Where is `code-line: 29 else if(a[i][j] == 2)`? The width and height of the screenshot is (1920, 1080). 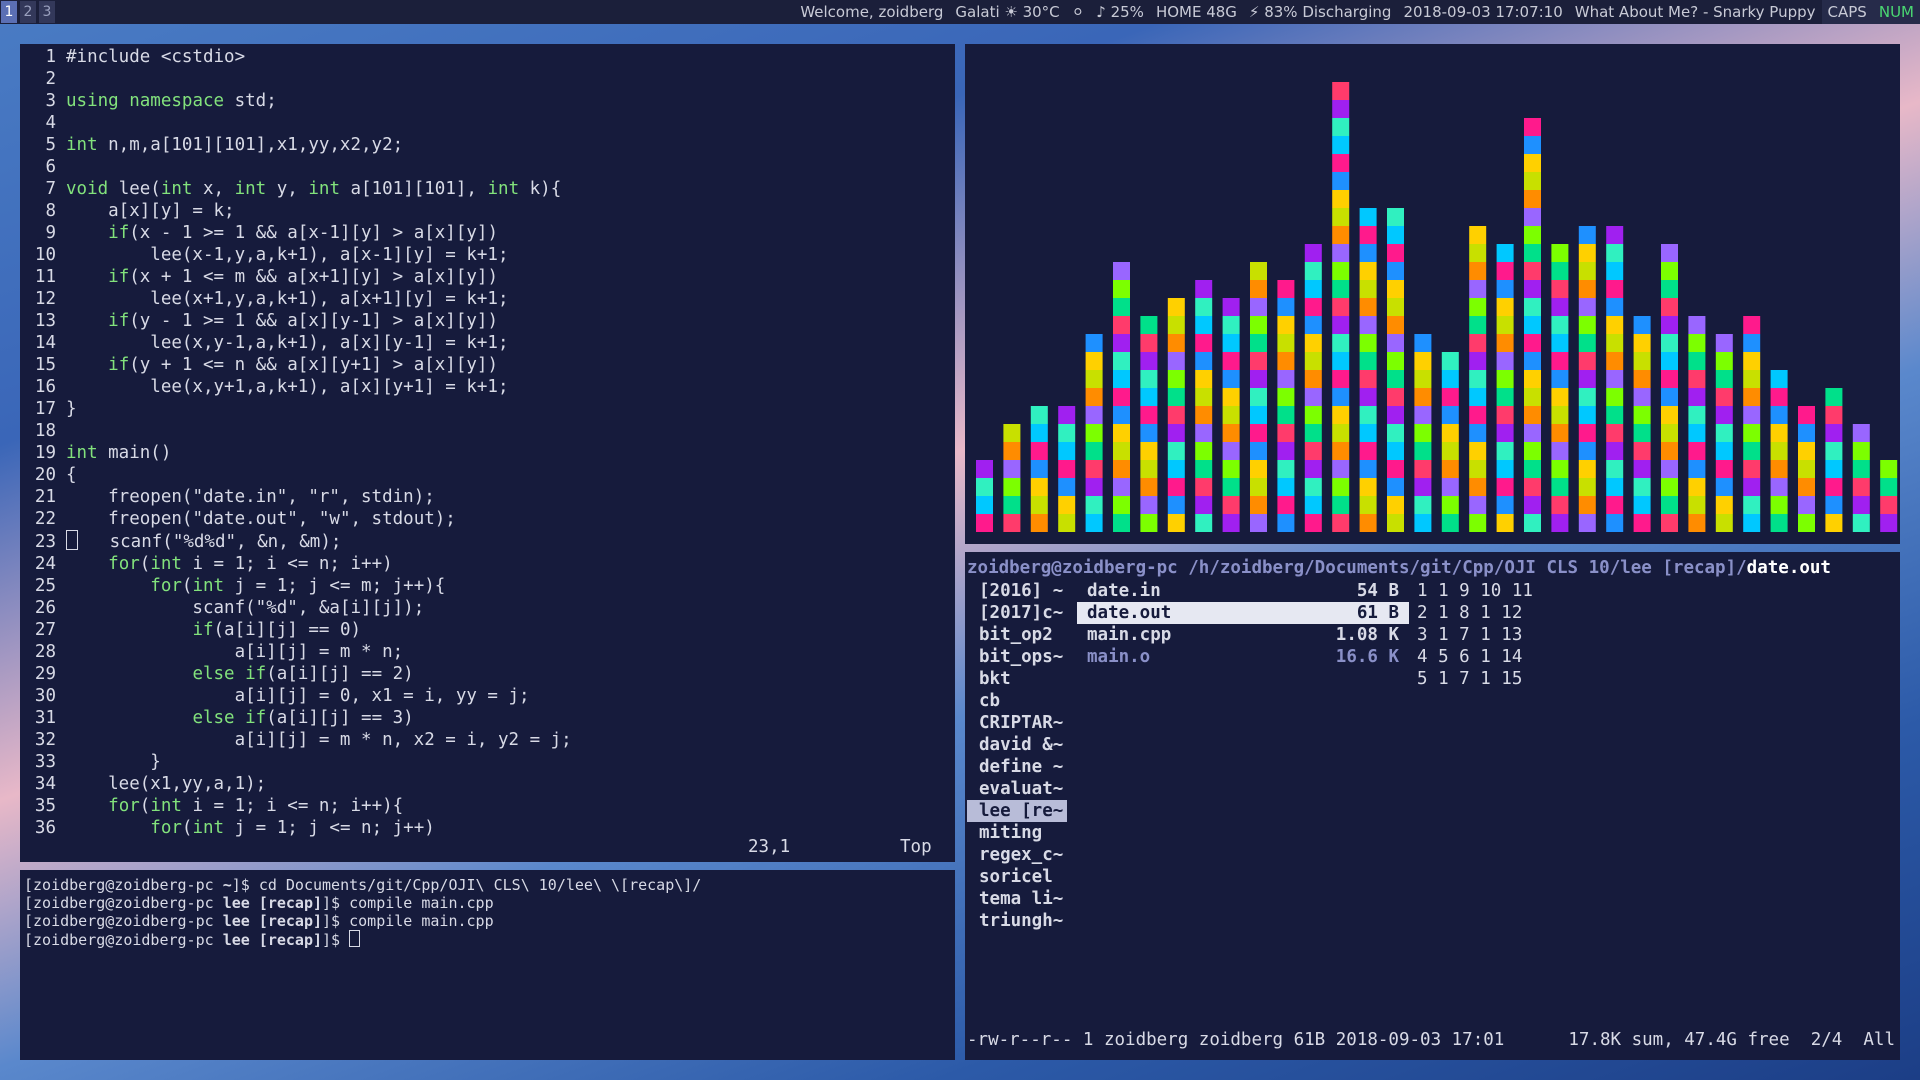 code-line: 29 else if(a[i][j] == 2) is located at coordinates (296, 674).